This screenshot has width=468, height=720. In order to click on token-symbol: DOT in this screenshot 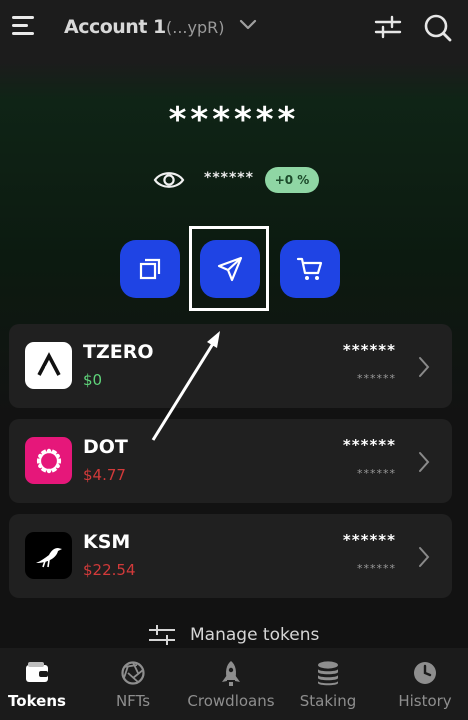, I will do `click(105, 447)`.